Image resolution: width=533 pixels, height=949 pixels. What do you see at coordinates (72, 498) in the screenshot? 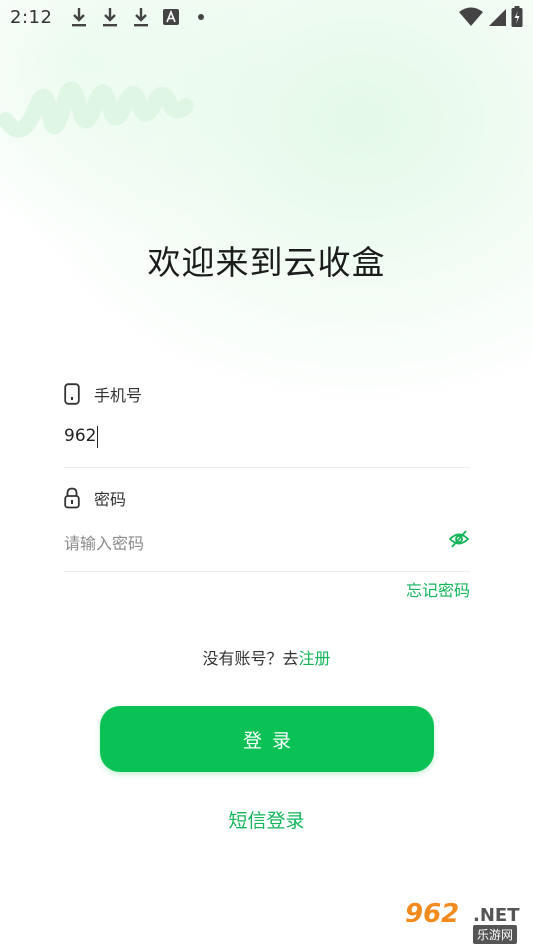
I see `lock-icon` at bounding box center [72, 498].